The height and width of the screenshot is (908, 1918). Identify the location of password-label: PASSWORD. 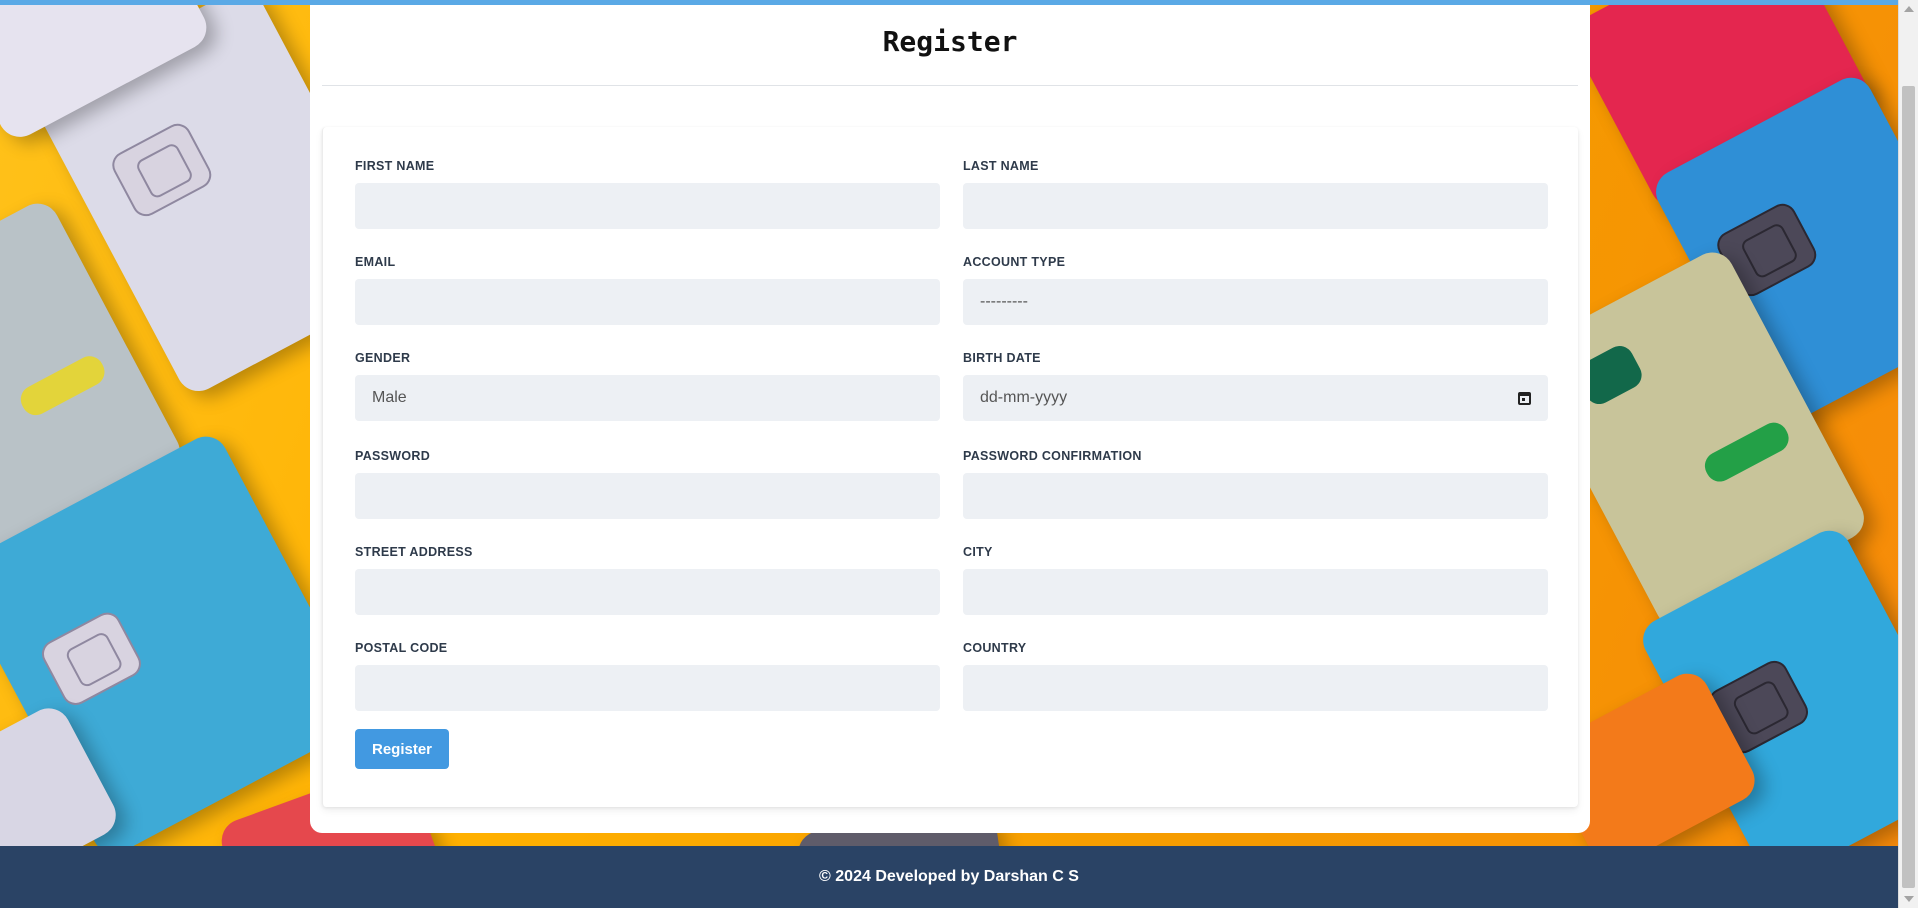
(393, 456).